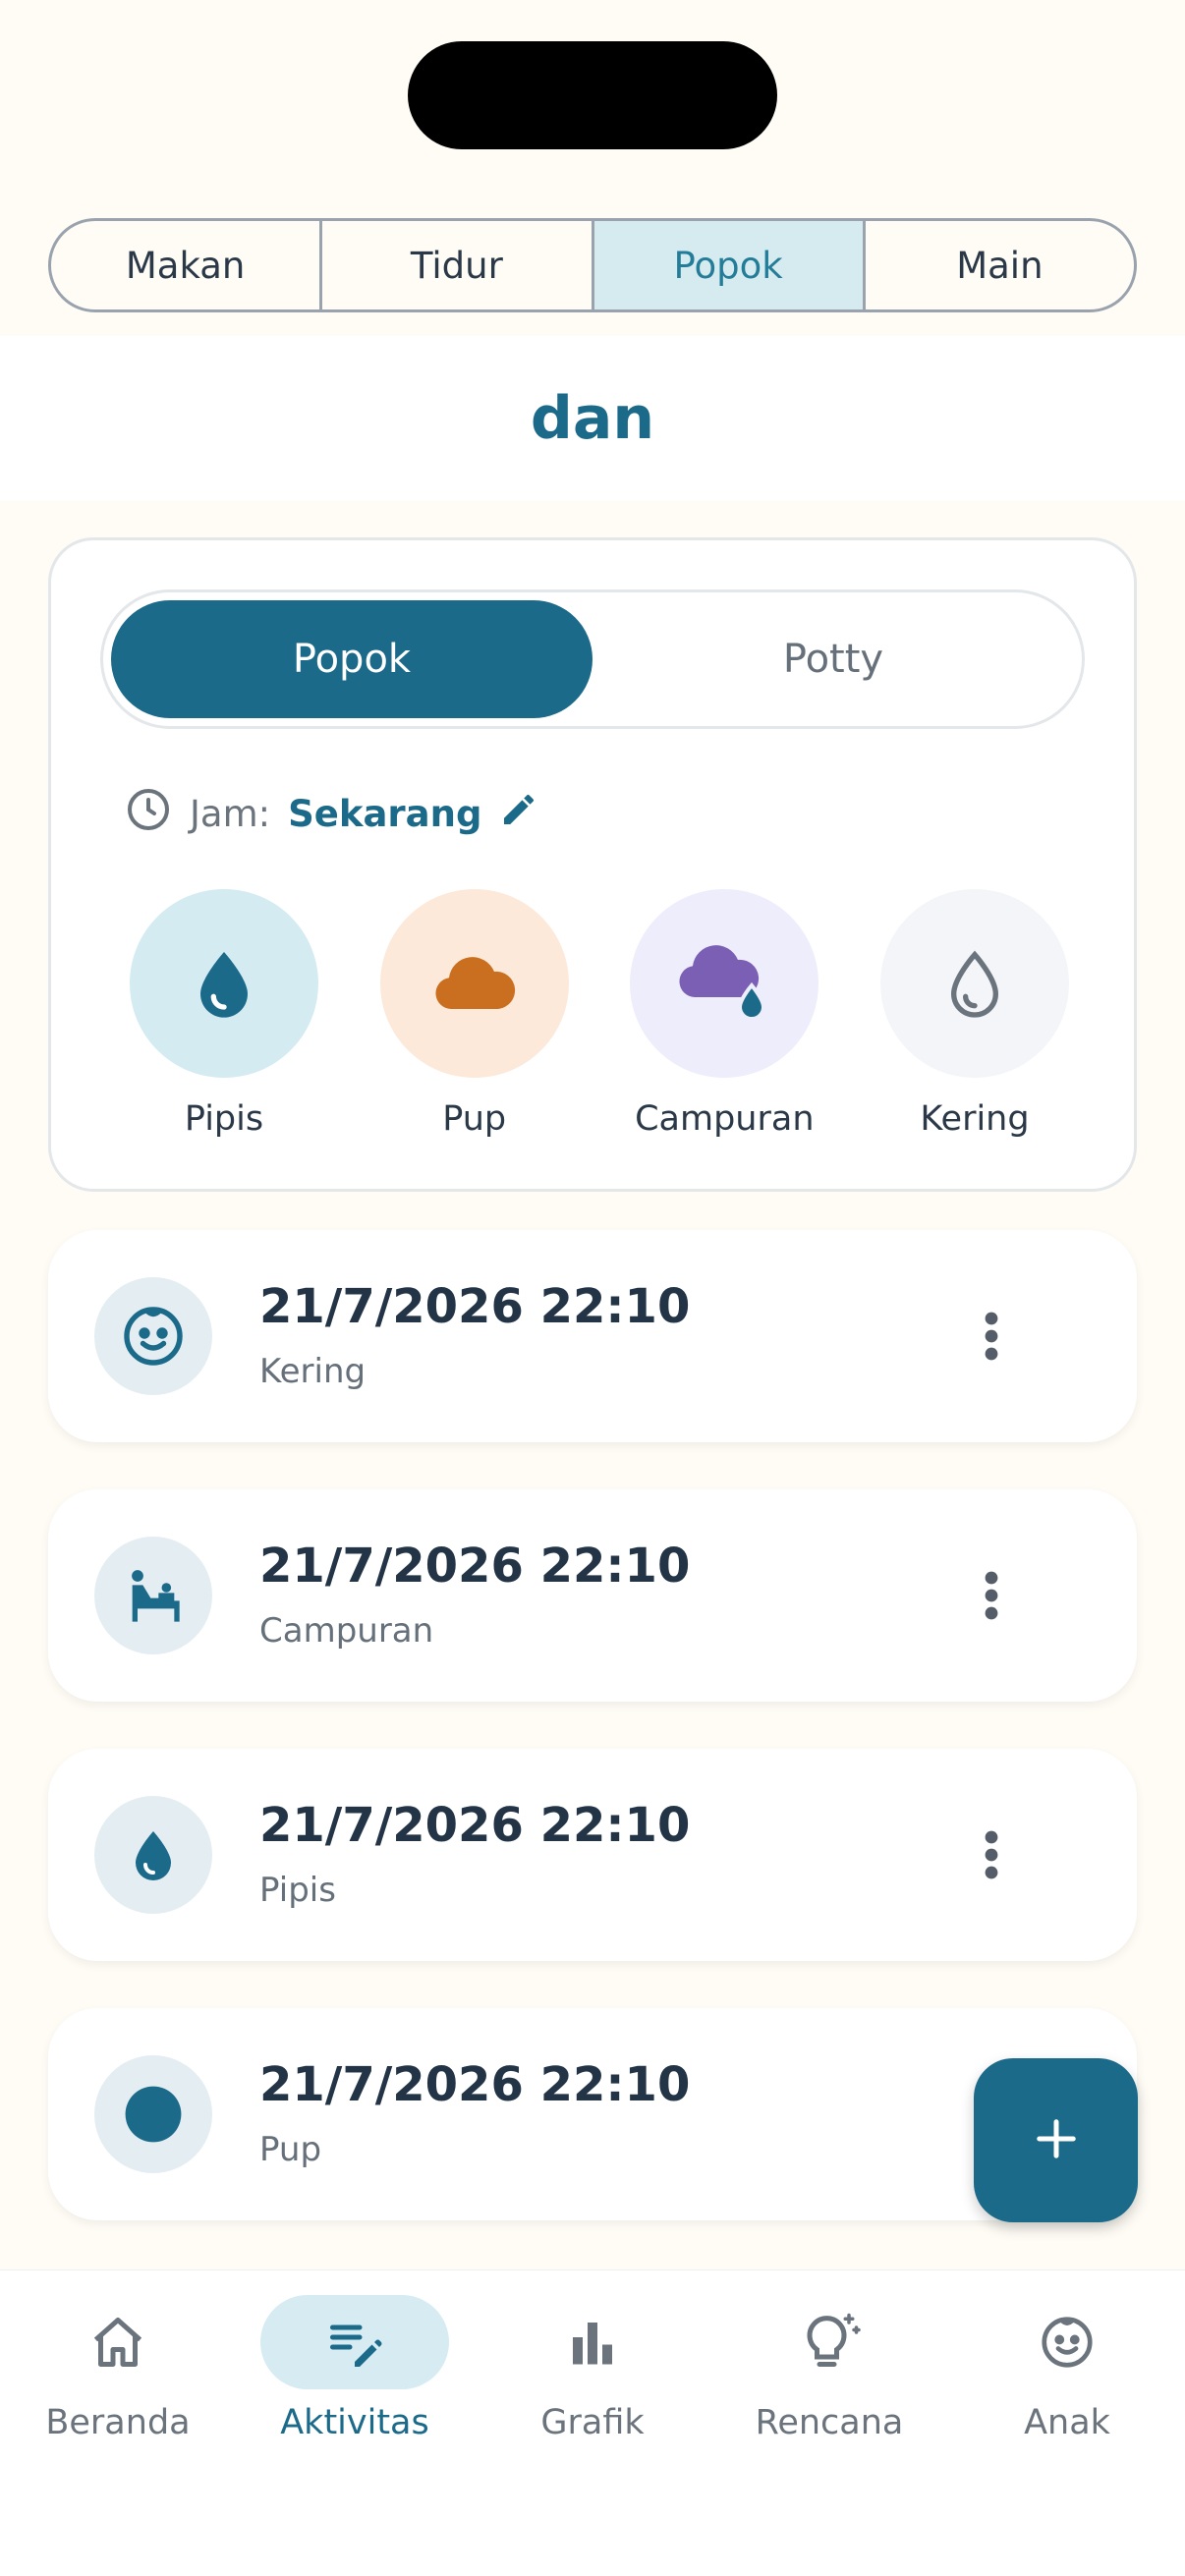 This screenshot has height=2576, width=1185. What do you see at coordinates (224, 1119) in the screenshot?
I see `type-label: Pipis` at bounding box center [224, 1119].